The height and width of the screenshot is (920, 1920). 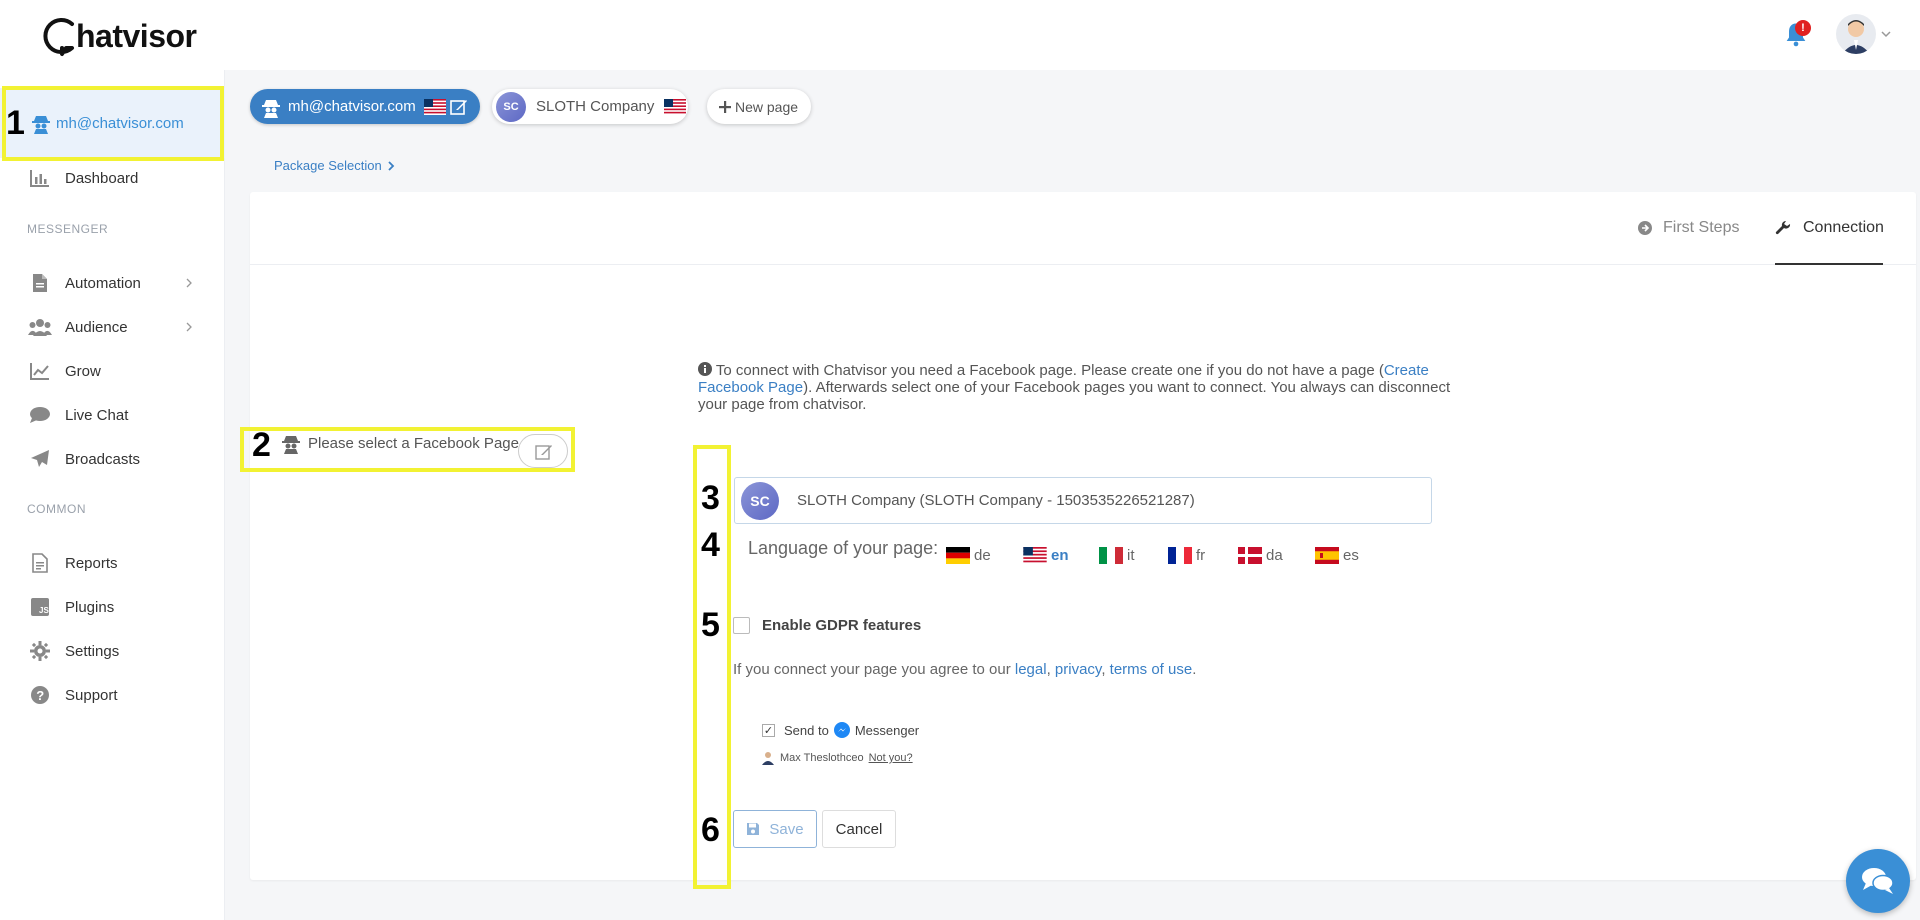 I want to click on send-to-messenger-checkbox: ✓, so click(x=768, y=730).